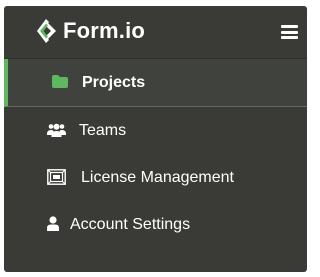 The width and height of the screenshot is (320, 277). Describe the element at coordinates (130, 224) in the screenshot. I see `sidebar-item-label: Account Settings` at that location.